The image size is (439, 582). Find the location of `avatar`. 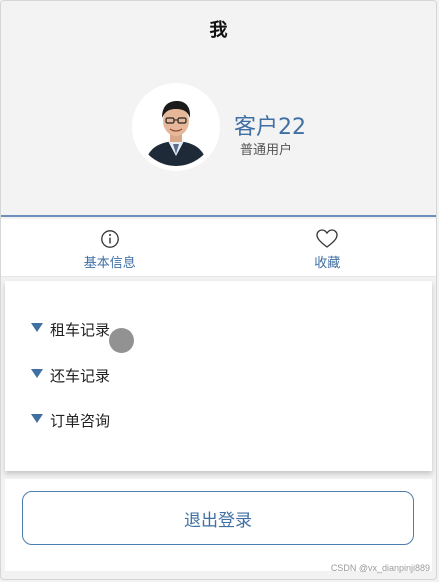

avatar is located at coordinates (176, 127).